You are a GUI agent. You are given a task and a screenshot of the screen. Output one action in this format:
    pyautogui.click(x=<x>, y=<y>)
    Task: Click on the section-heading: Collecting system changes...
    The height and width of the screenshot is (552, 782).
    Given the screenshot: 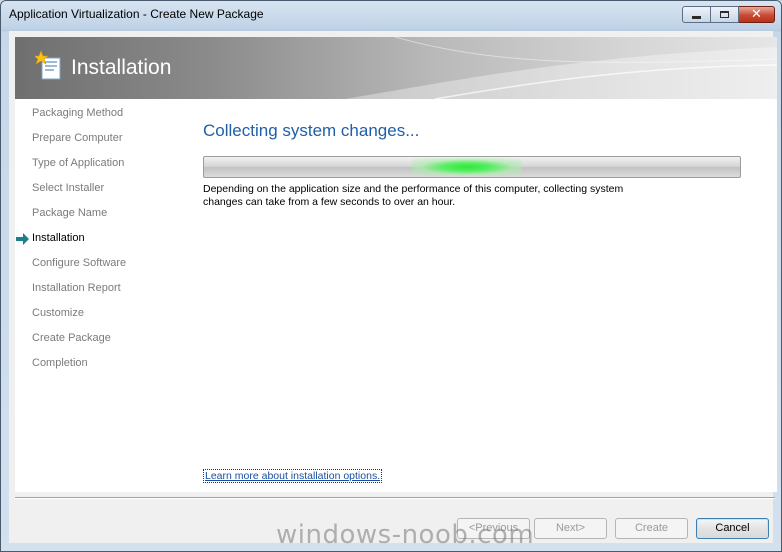 What is the action you would take?
    pyautogui.click(x=311, y=130)
    